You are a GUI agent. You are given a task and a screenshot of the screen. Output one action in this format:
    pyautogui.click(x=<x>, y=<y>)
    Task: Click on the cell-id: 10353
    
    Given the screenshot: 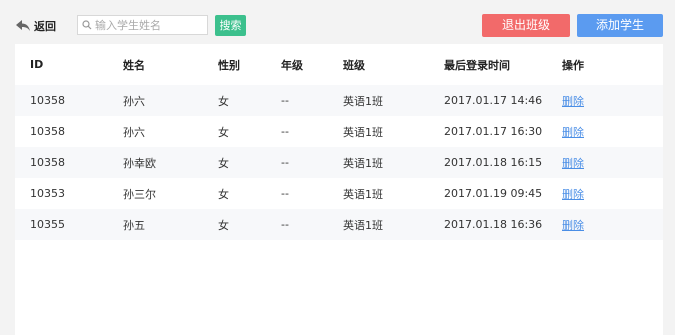 What is the action you would take?
    pyautogui.click(x=47, y=193)
    